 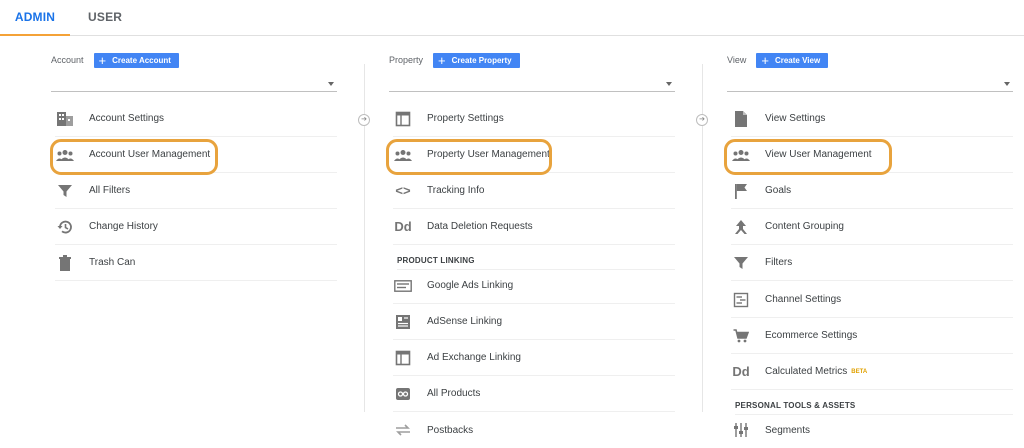 What do you see at coordinates (474, 357) in the screenshot?
I see `ad-exchange-linking-label: Ad Exchange Linking` at bounding box center [474, 357].